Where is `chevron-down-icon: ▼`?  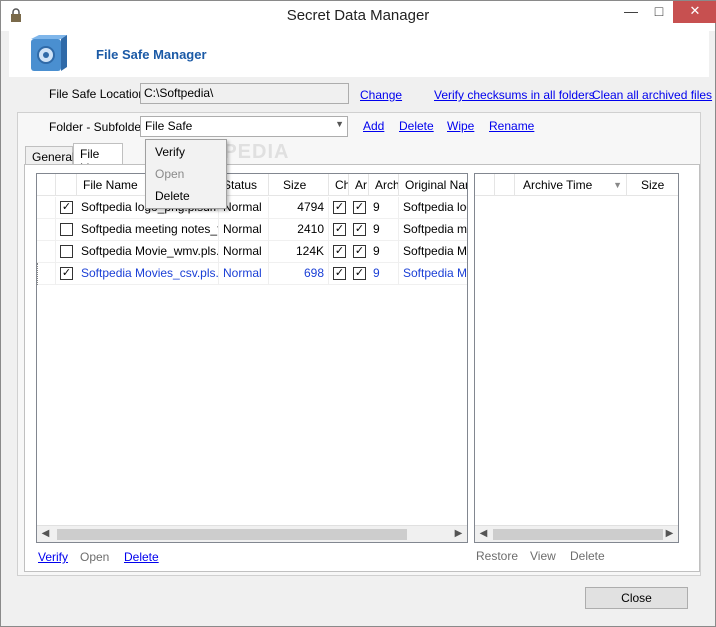 chevron-down-icon: ▼ is located at coordinates (339, 124).